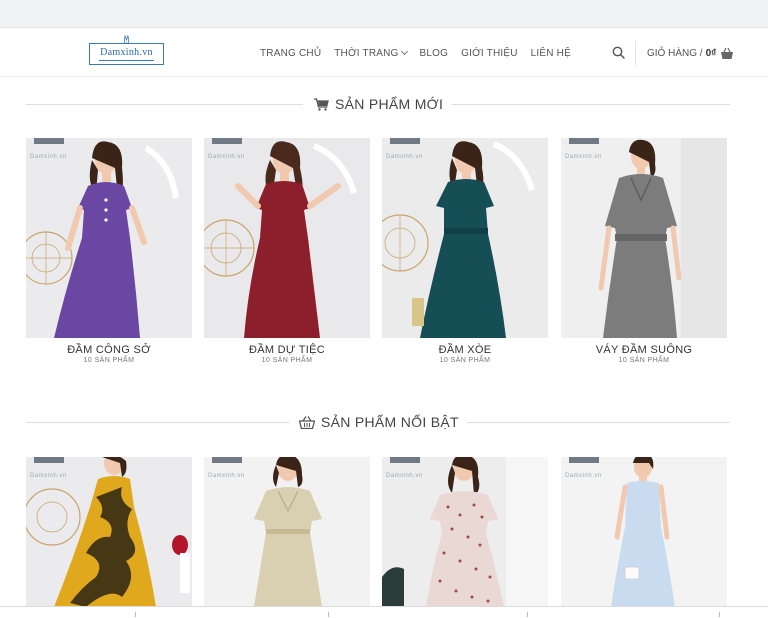 This screenshot has width=768, height=618. I want to click on nav-label: TRANG CHỦ, so click(291, 53).